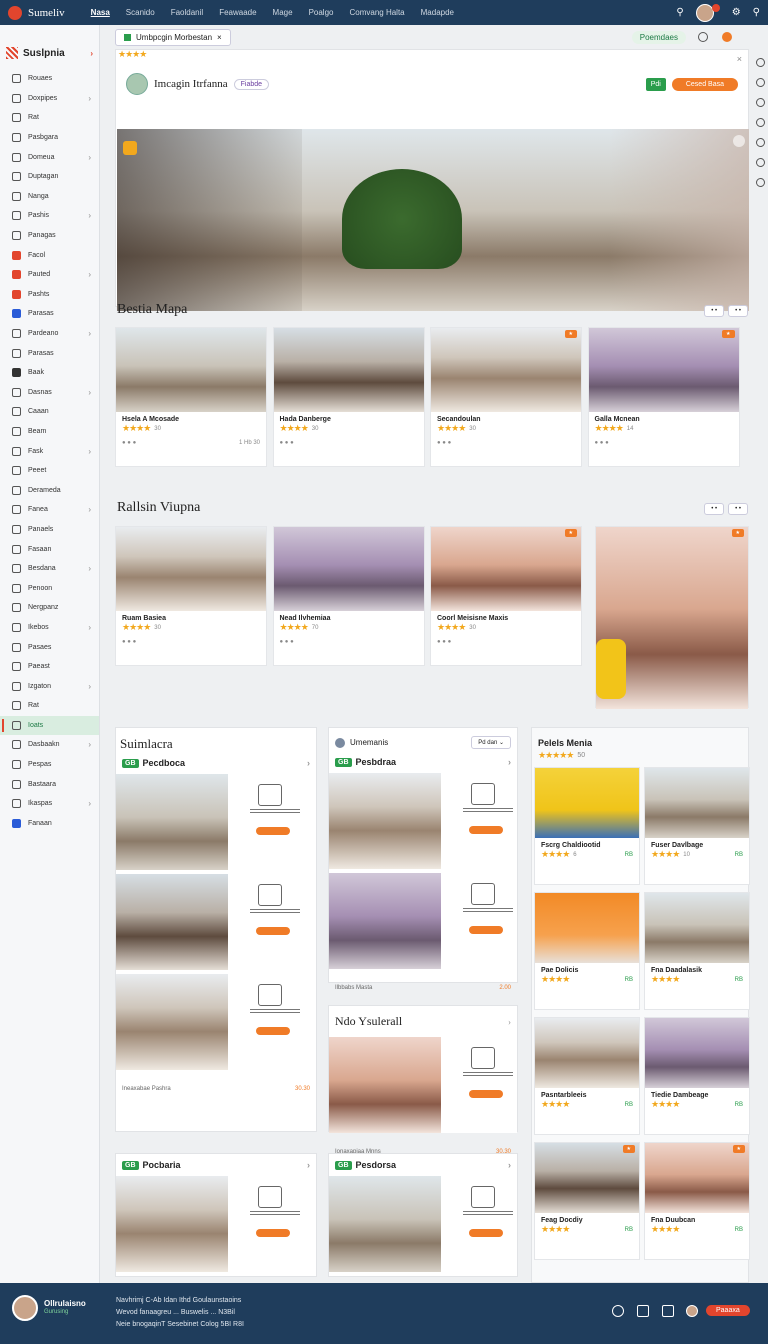 This screenshot has height=1344, width=768. What do you see at coordinates (216, 933) in the screenshot?
I see `list-item: Rectias Eoelra20.00` at bounding box center [216, 933].